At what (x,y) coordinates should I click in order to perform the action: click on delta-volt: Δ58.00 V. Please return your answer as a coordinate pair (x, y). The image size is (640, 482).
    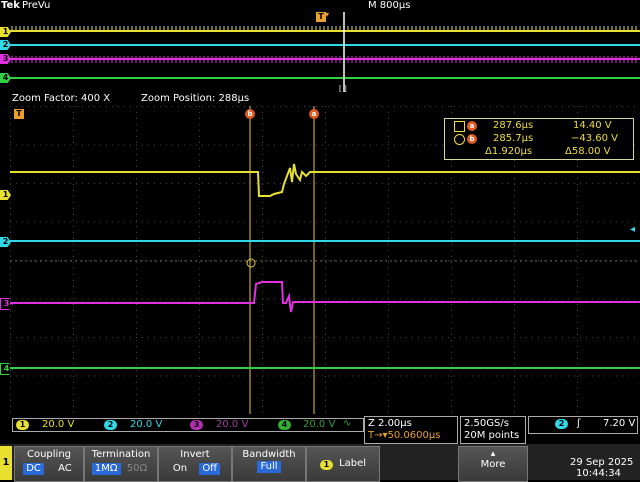
    Looking at the image, I should click on (588, 151).